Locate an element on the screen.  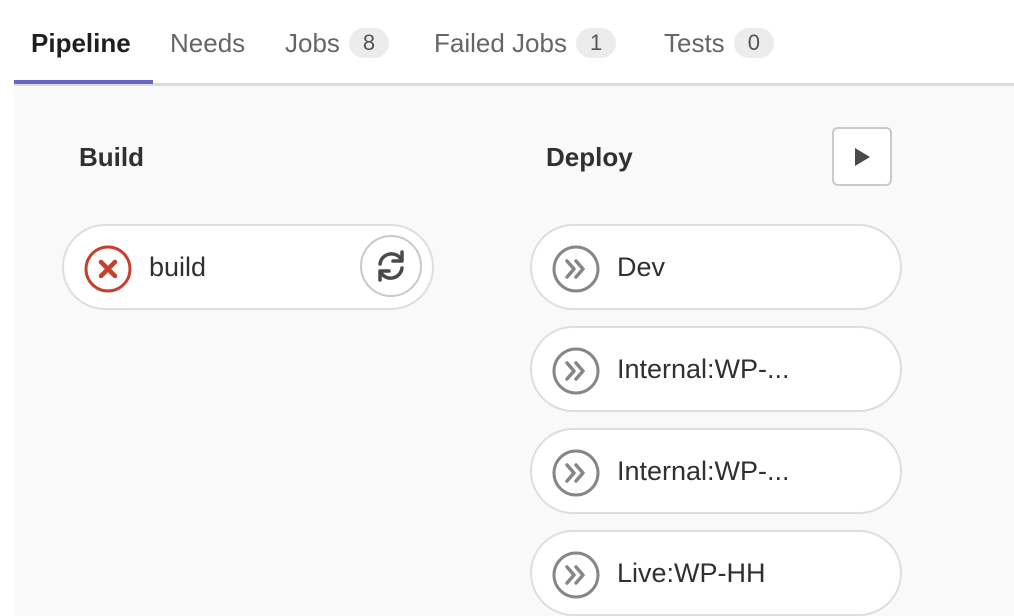
tab-failed-jobs: Failed Jobs 1 is located at coordinates (525, 43).